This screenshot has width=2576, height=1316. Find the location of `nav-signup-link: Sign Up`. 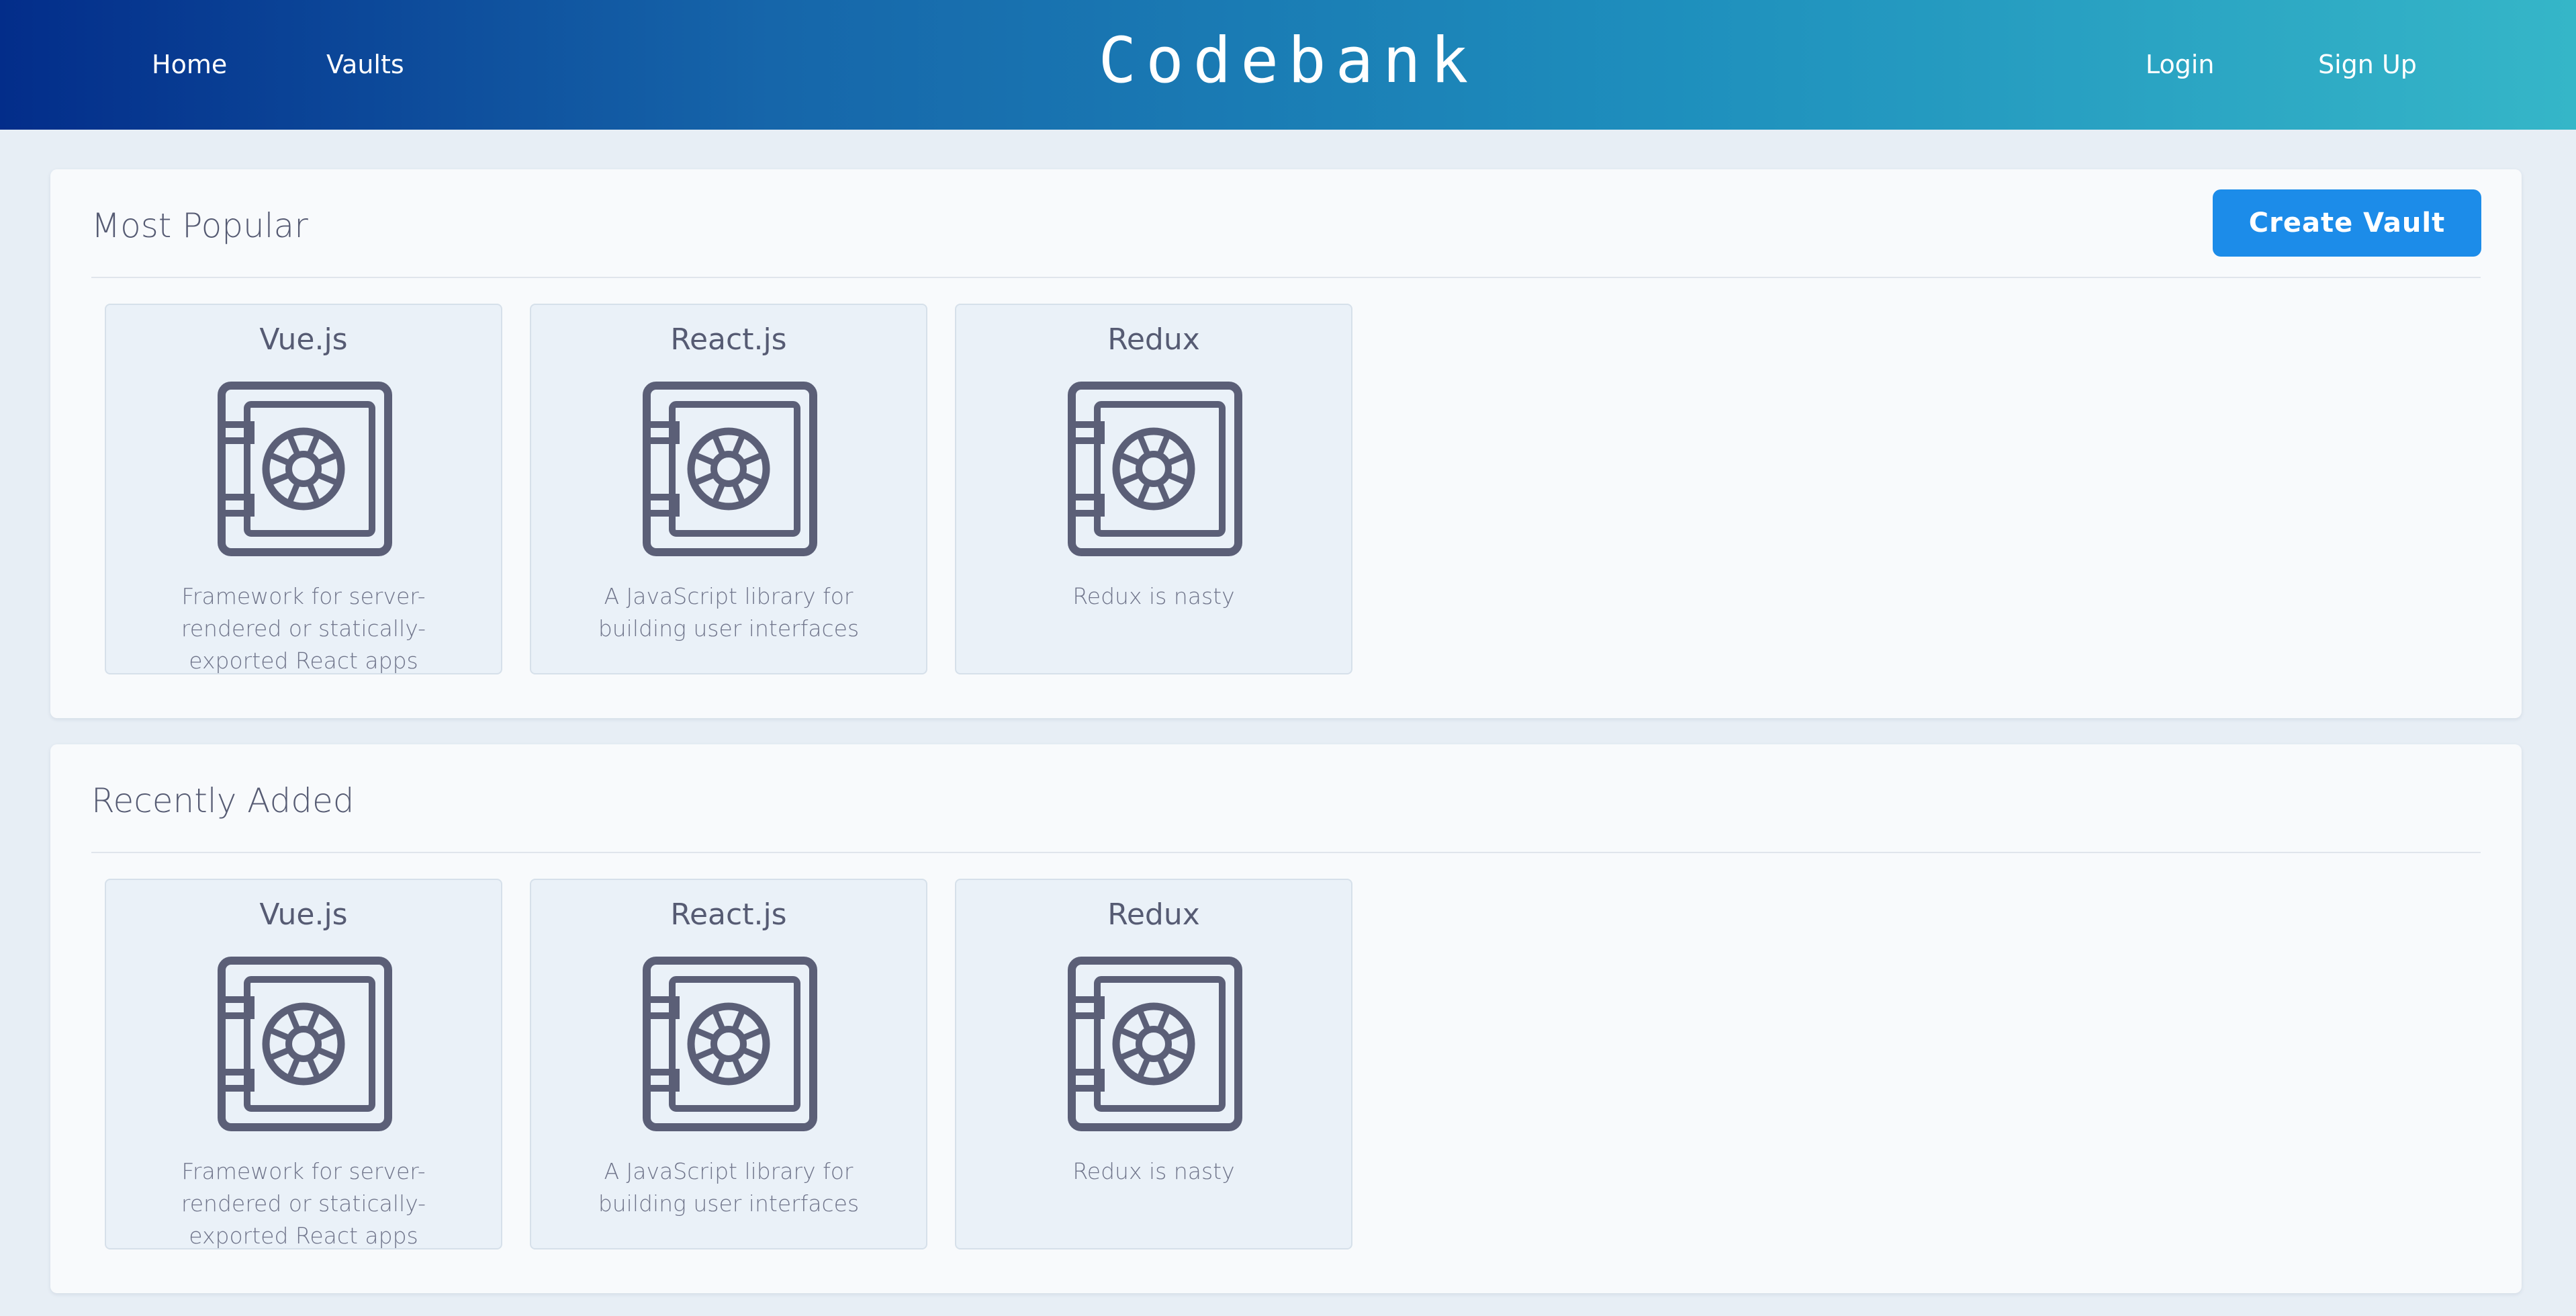

nav-signup-link: Sign Up is located at coordinates (2367, 65).